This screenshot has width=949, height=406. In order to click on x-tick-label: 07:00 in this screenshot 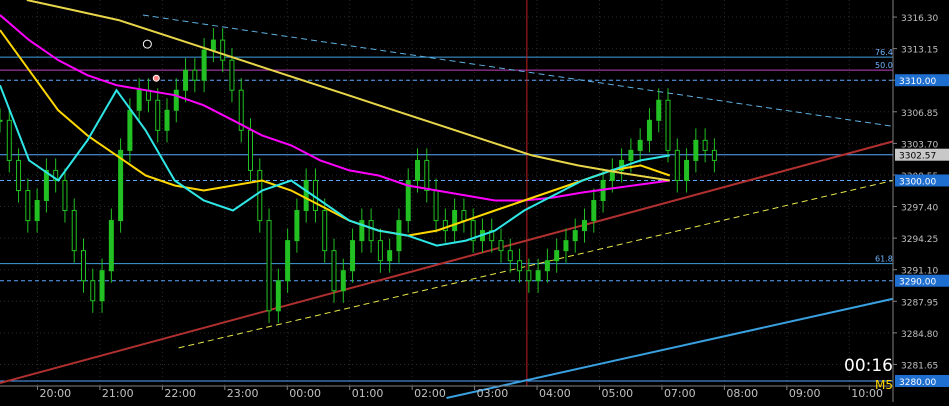, I will do `click(680, 393)`.